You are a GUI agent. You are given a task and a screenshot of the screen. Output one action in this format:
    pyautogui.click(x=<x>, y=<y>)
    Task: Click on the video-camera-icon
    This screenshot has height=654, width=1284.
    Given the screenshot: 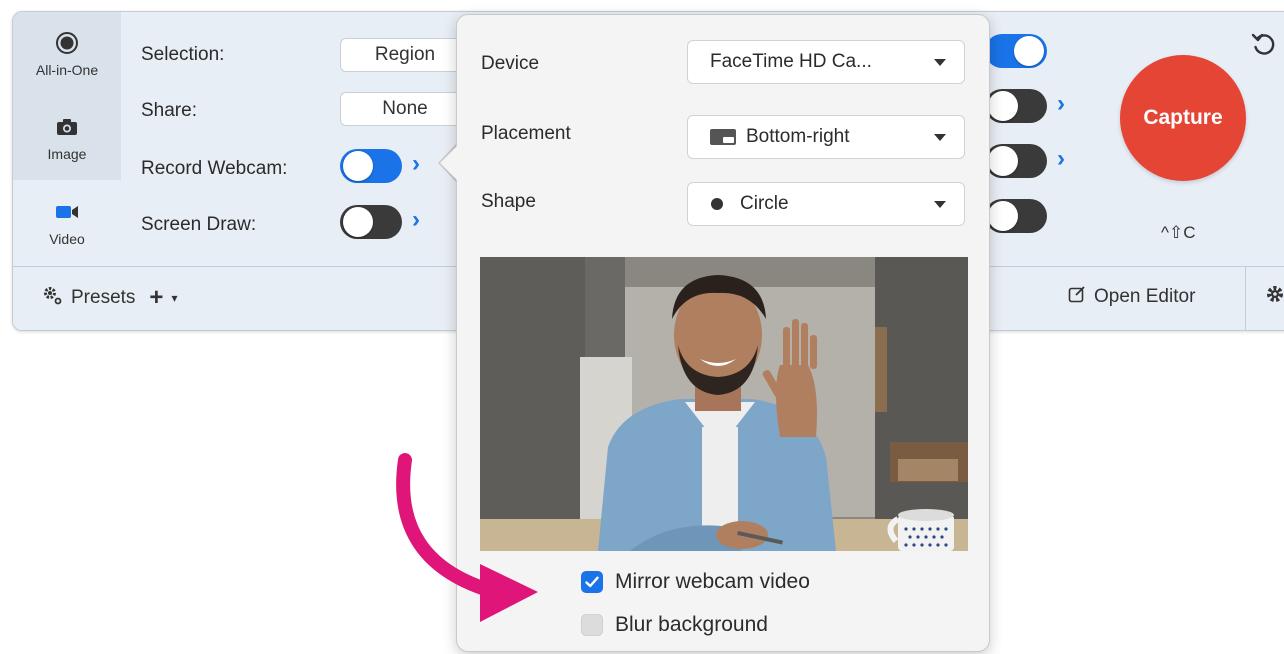 What is the action you would take?
    pyautogui.click(x=67, y=212)
    